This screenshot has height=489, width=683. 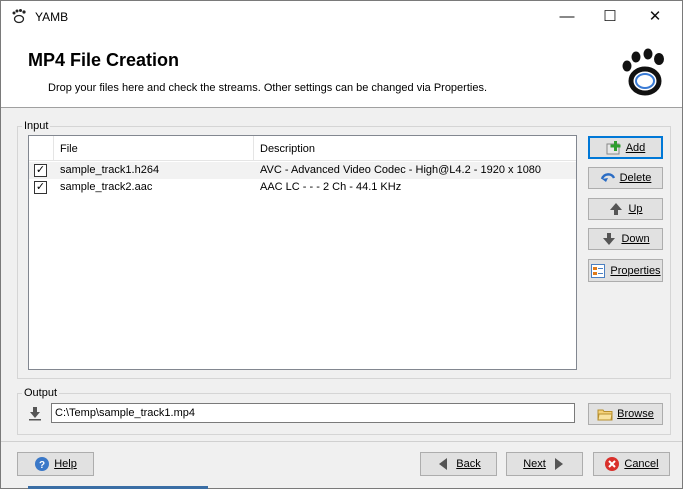 I want to click on browse-button: Browse, so click(x=625, y=414).